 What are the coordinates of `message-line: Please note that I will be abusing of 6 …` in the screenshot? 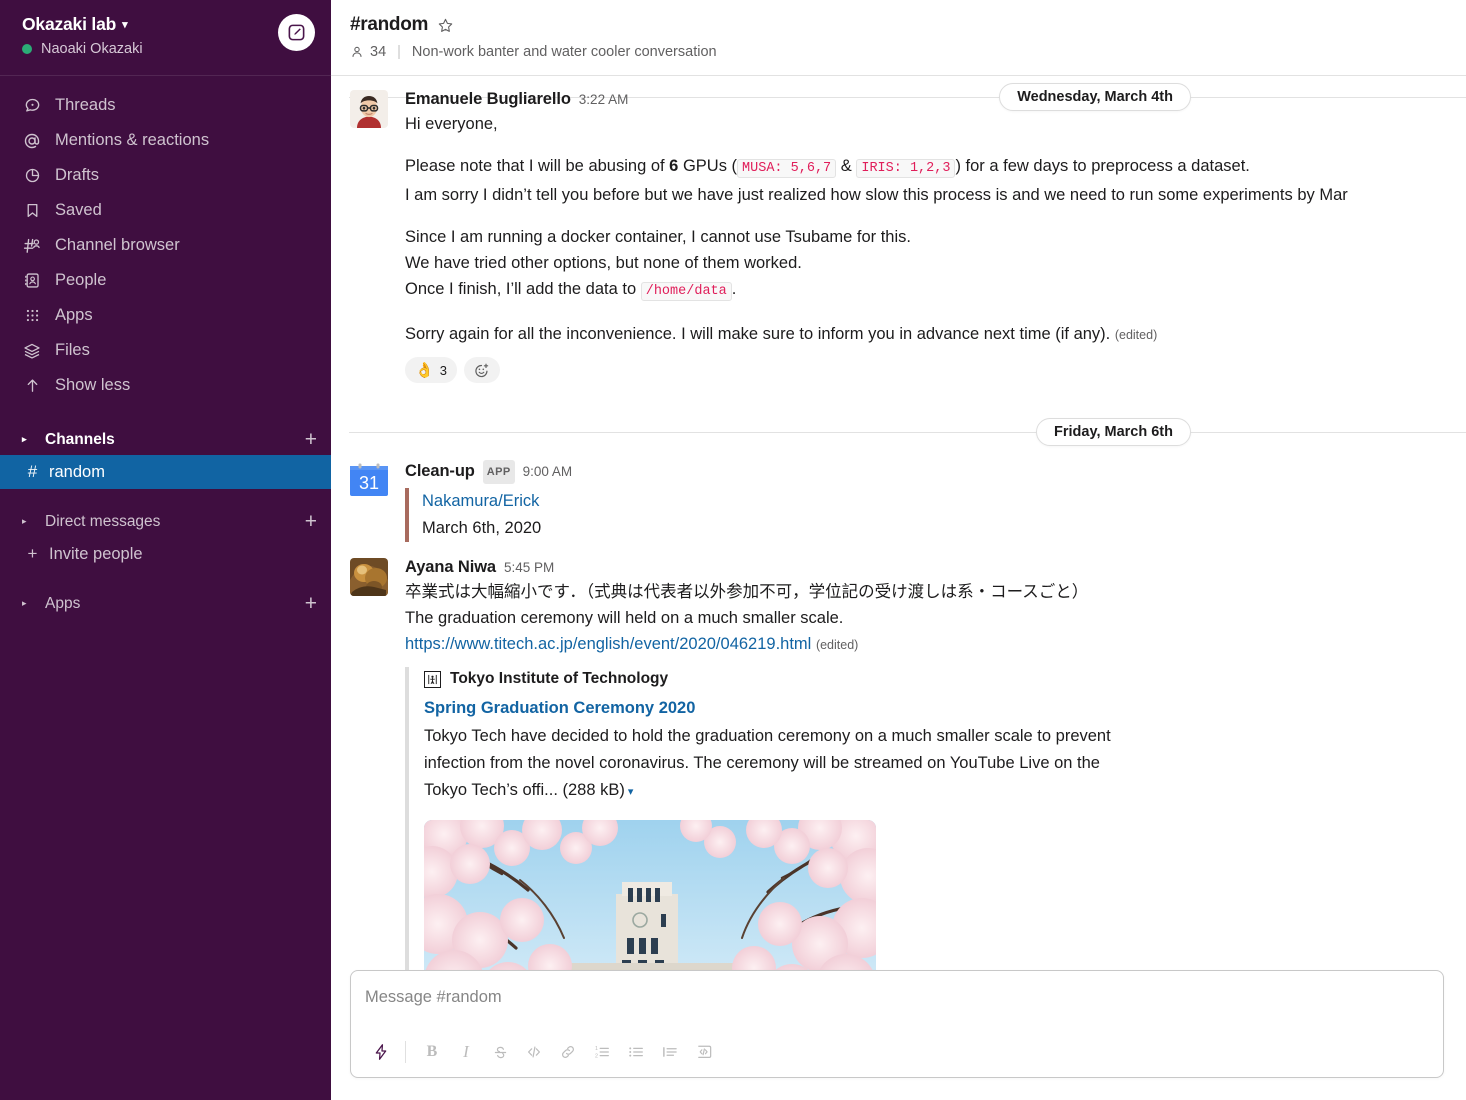 It's located at (935, 167).